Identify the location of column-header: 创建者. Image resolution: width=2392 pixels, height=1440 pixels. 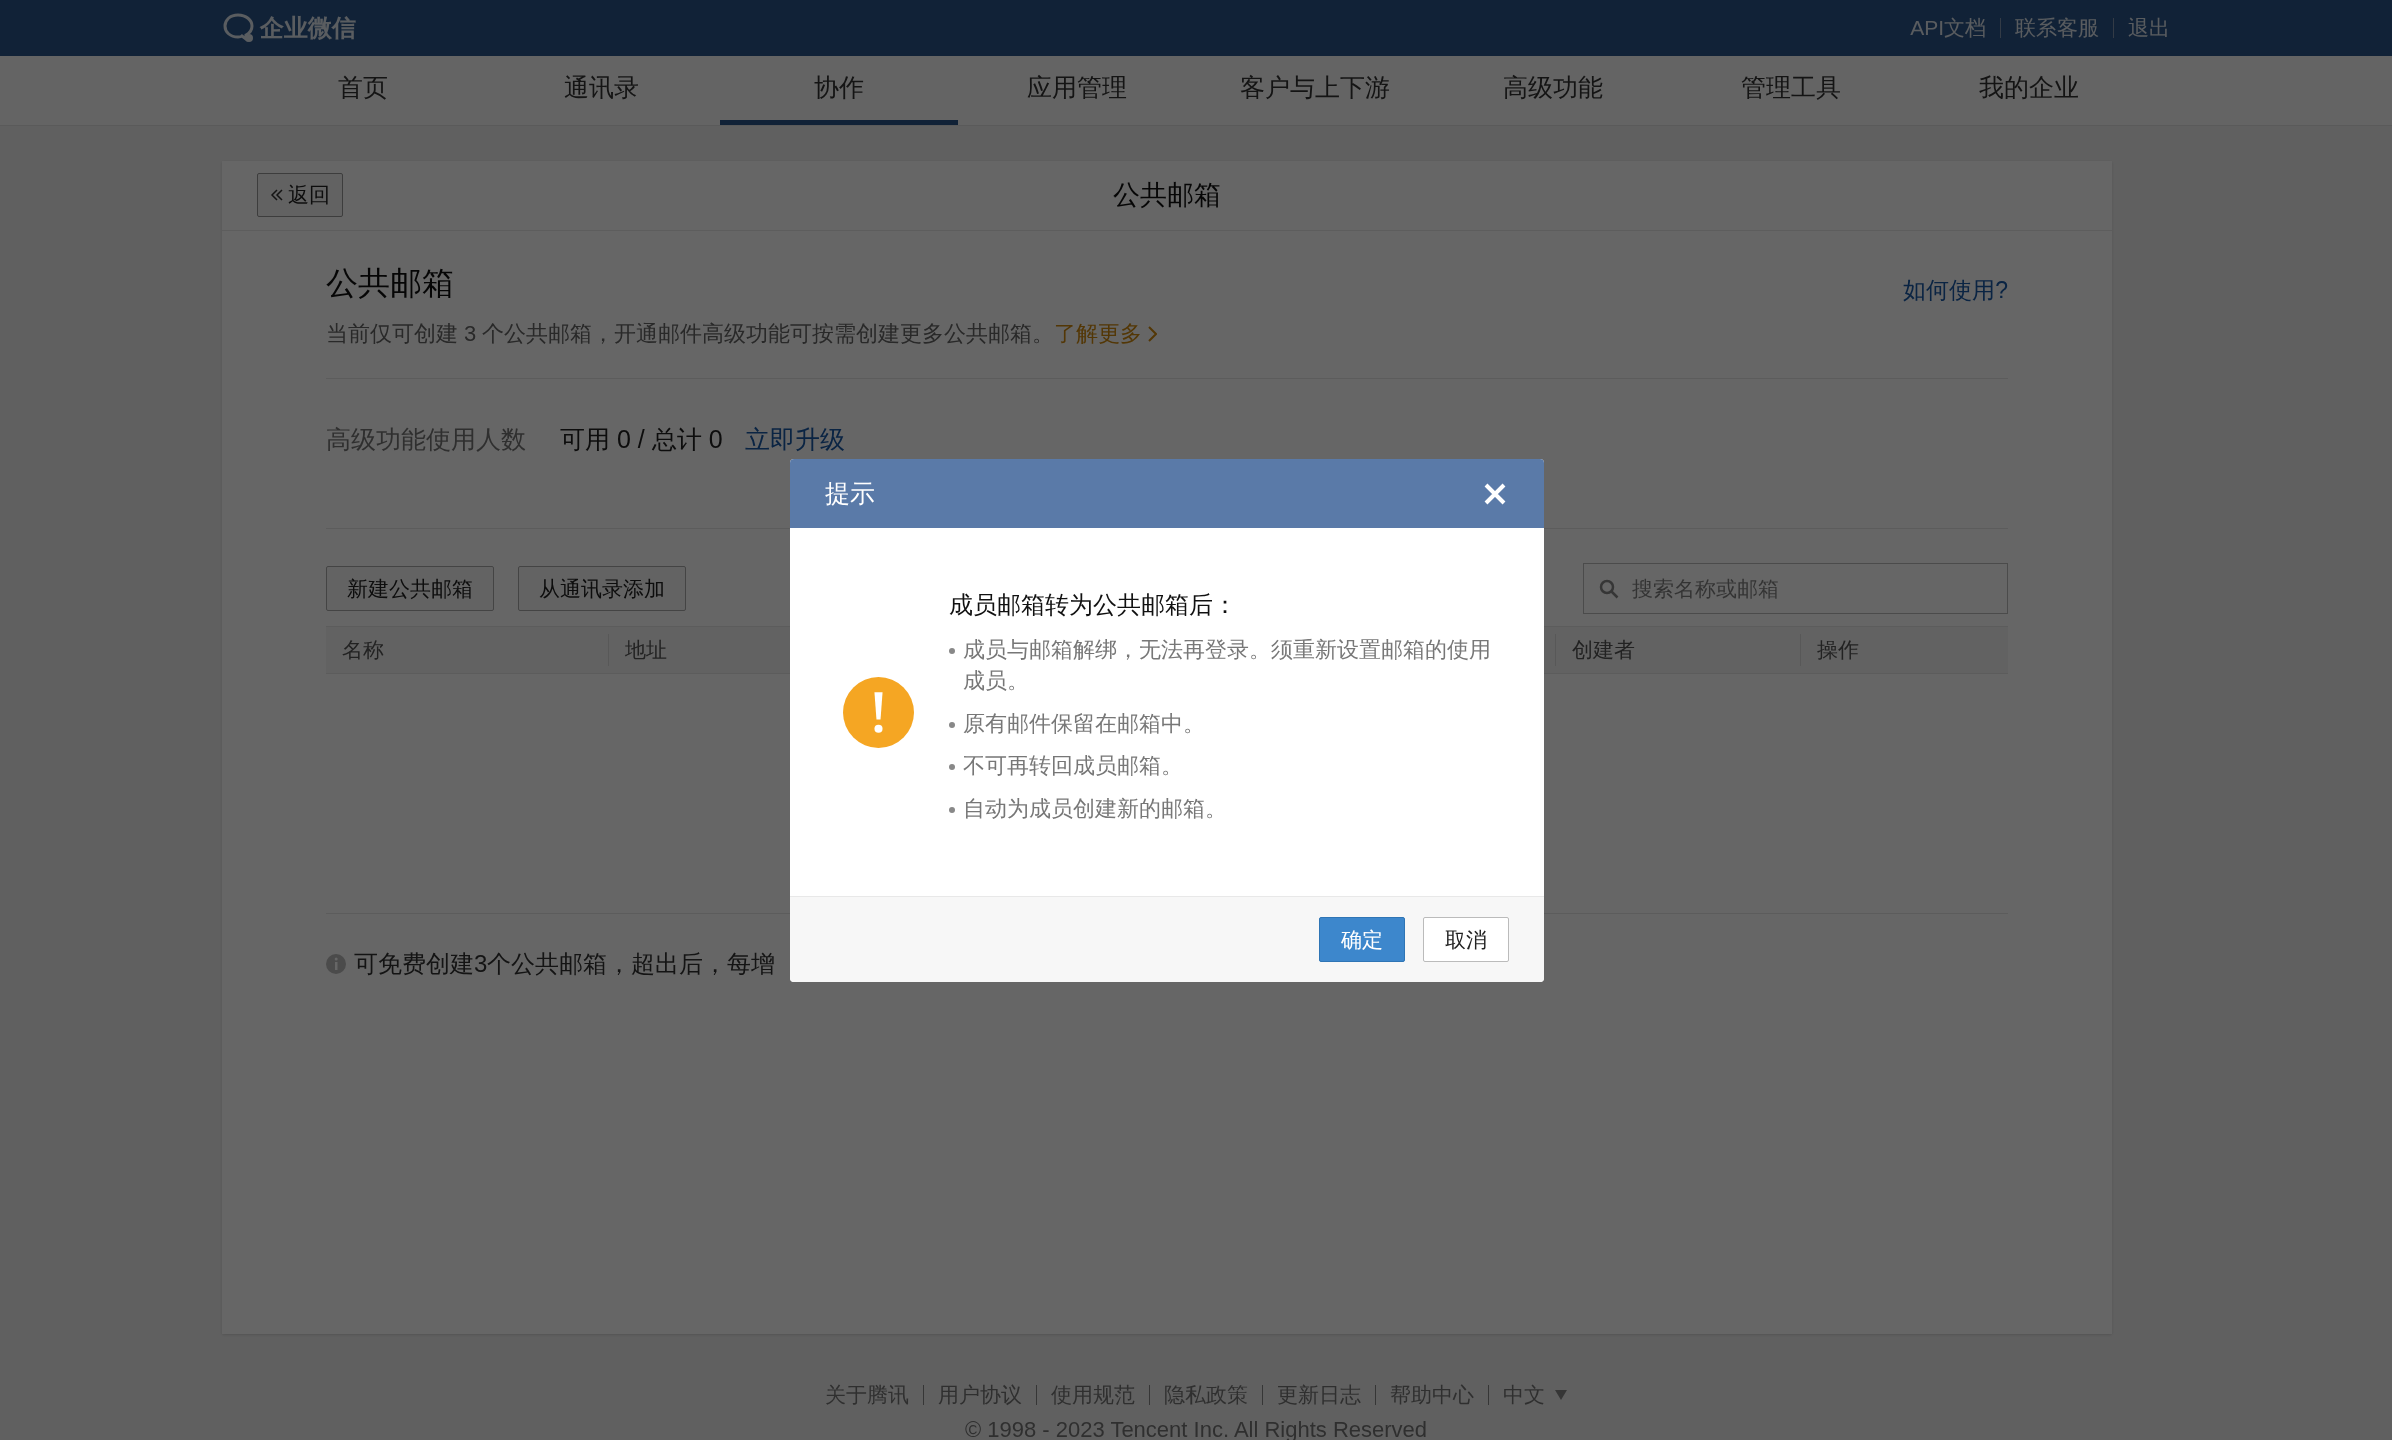
(1603, 650).